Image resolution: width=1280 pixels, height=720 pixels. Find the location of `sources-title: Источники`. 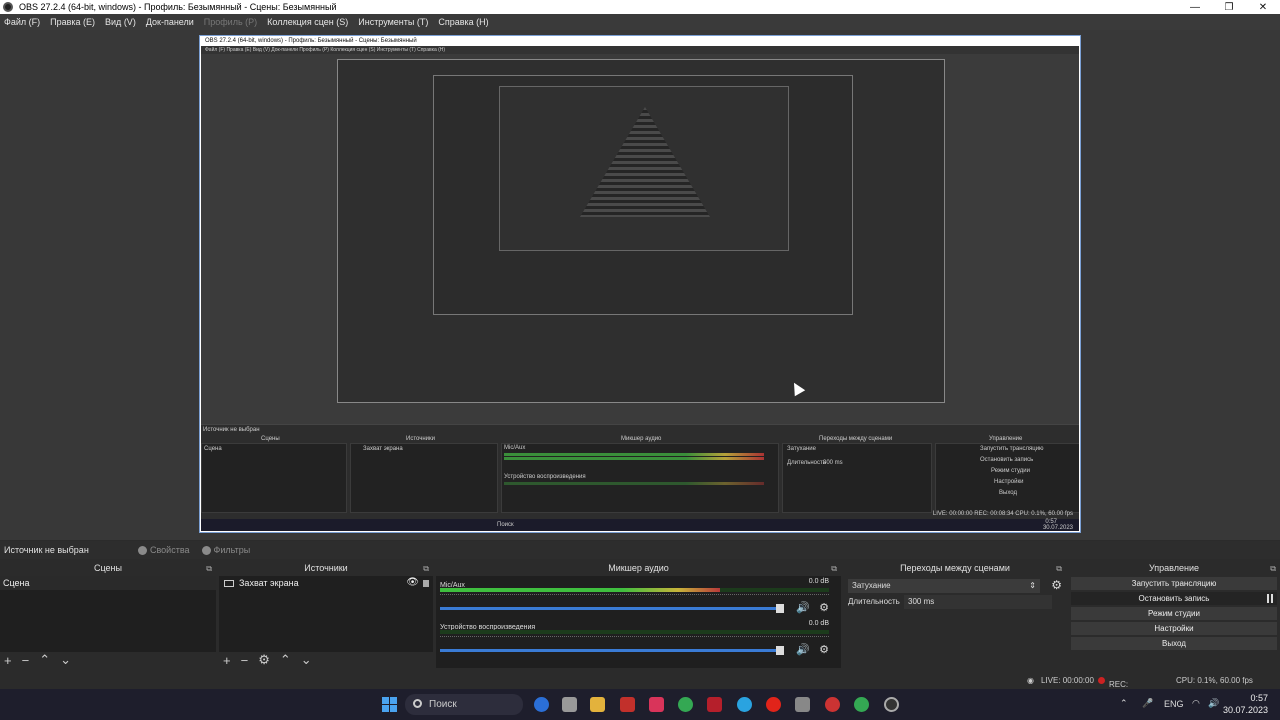

sources-title: Источники is located at coordinates (326, 568).